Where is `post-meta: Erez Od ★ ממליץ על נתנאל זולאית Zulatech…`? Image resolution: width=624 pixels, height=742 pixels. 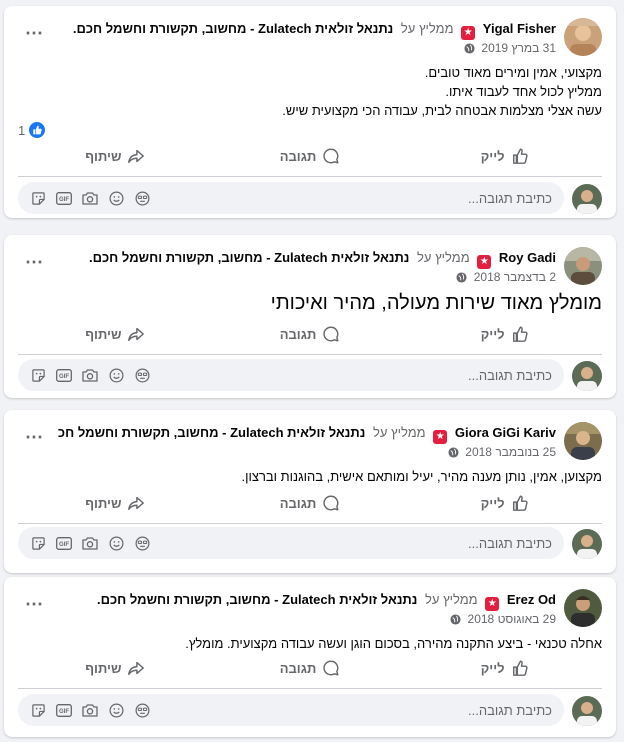 post-meta: Erez Od ★ ממליץ על נתנאל זולאית Zulatech… is located at coordinates (307, 610).